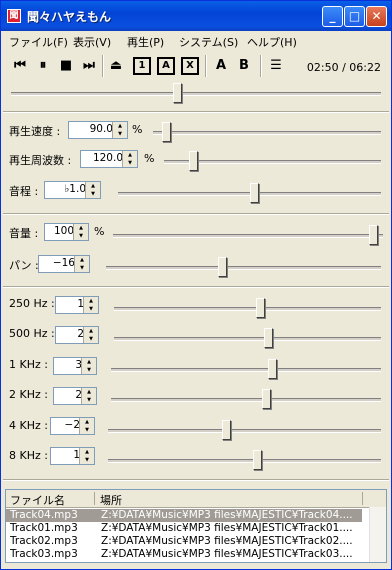  Describe the element at coordinates (20, 66) in the screenshot. I see `previous-icon: ⏮` at that location.